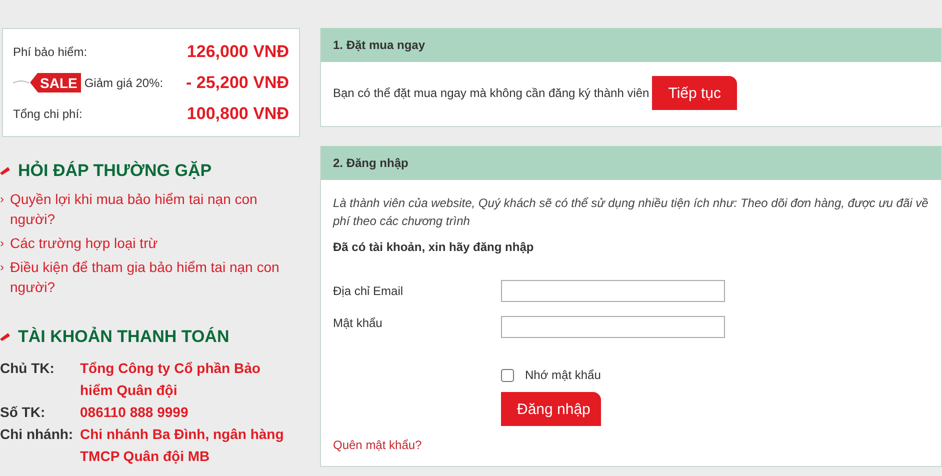  I want to click on field-label: Mật khẩu, so click(358, 323).